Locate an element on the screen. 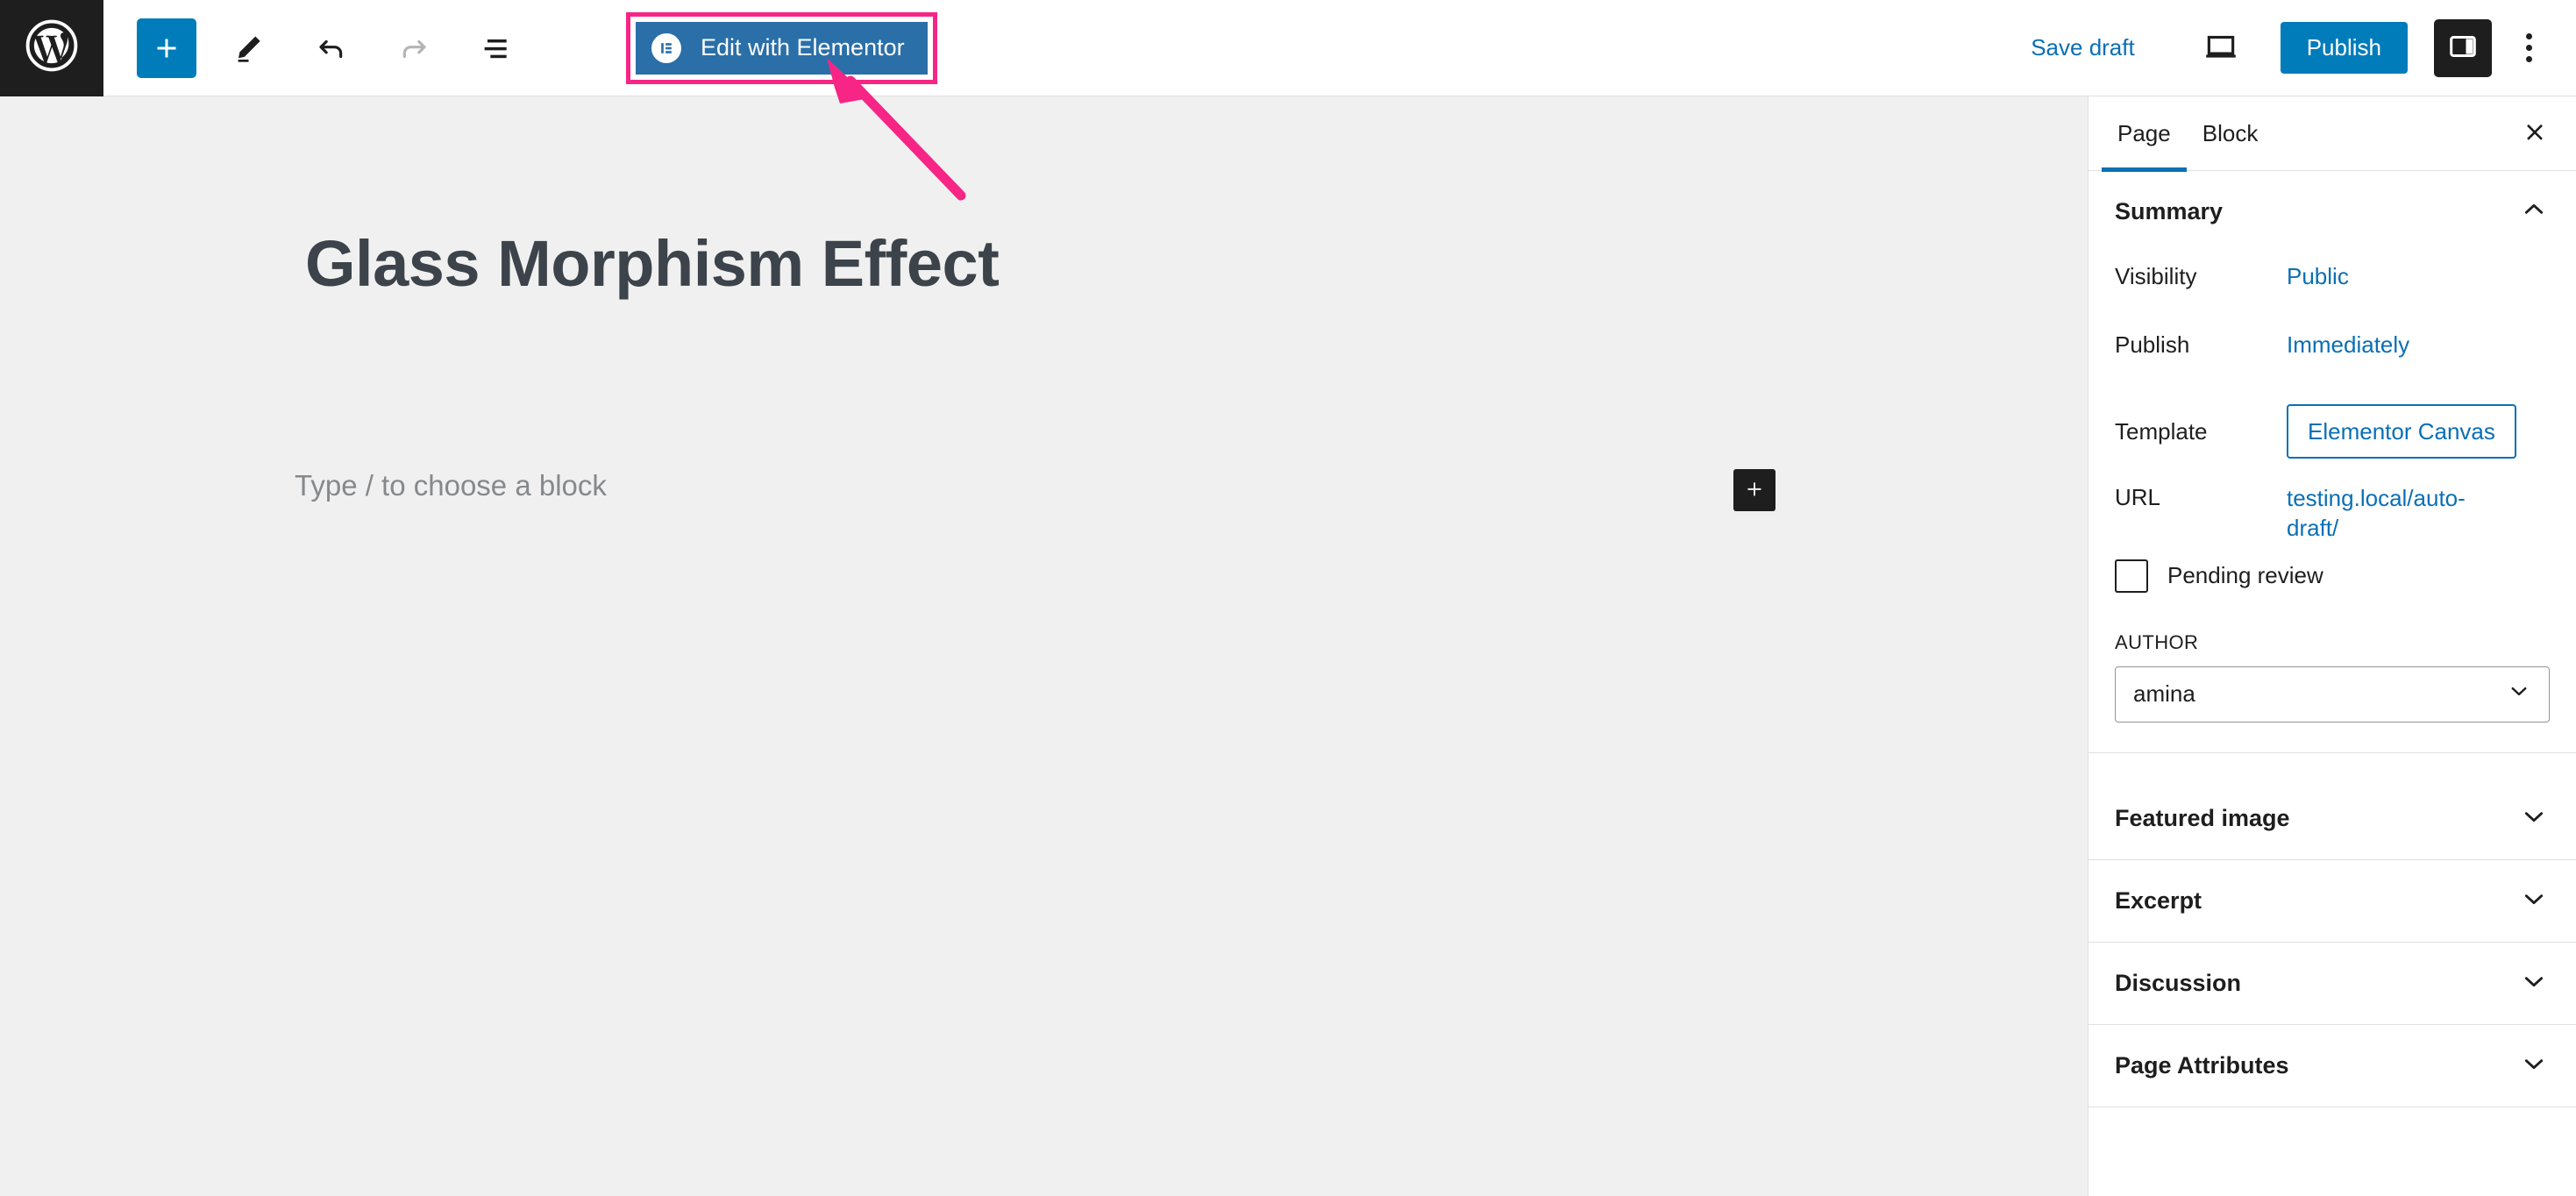 Image resolution: width=2576 pixels, height=1196 pixels. desktop-preview-icon is located at coordinates (2220, 48).